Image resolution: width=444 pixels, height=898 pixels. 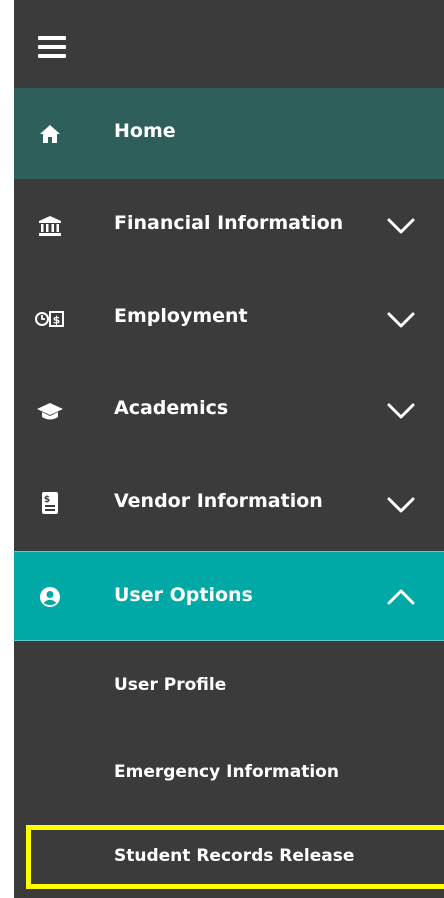 I want to click on nav-item-label: User Options, so click(x=183, y=595).